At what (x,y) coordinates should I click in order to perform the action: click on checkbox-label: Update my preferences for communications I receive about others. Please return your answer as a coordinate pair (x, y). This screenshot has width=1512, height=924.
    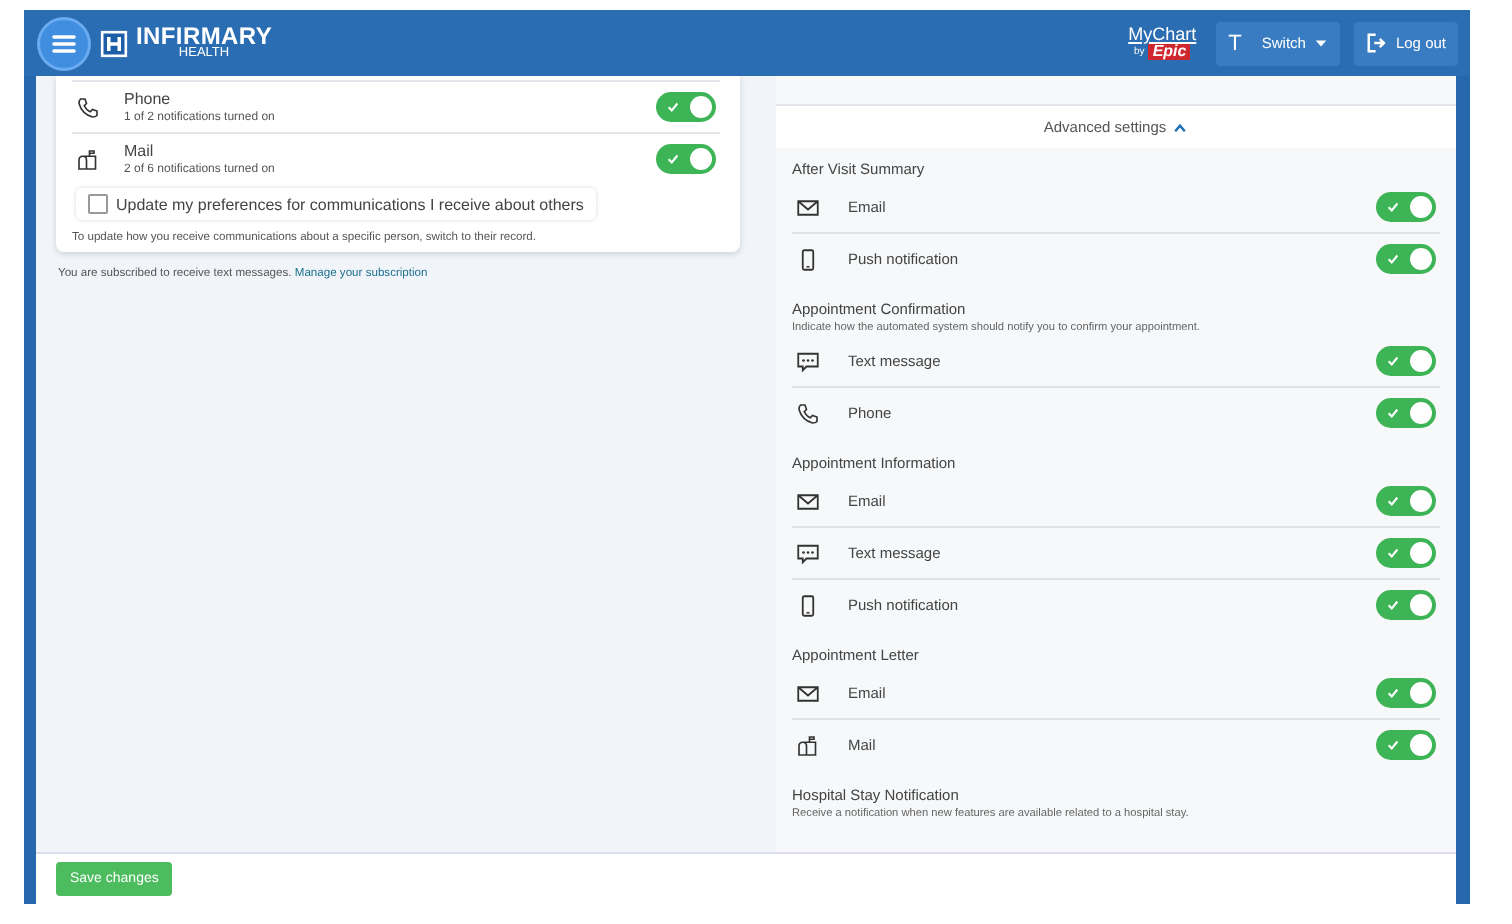
    Looking at the image, I should click on (350, 204).